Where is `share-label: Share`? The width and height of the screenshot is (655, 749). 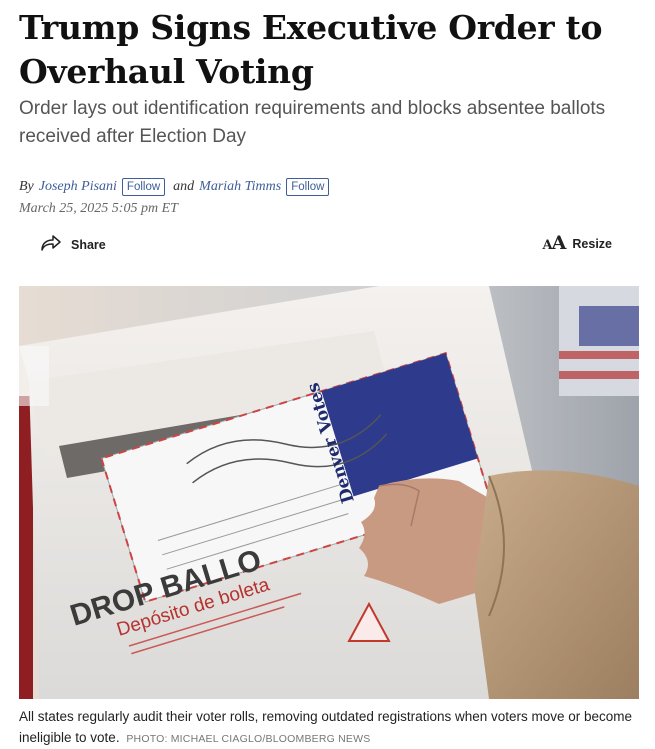
share-label: Share is located at coordinates (88, 244).